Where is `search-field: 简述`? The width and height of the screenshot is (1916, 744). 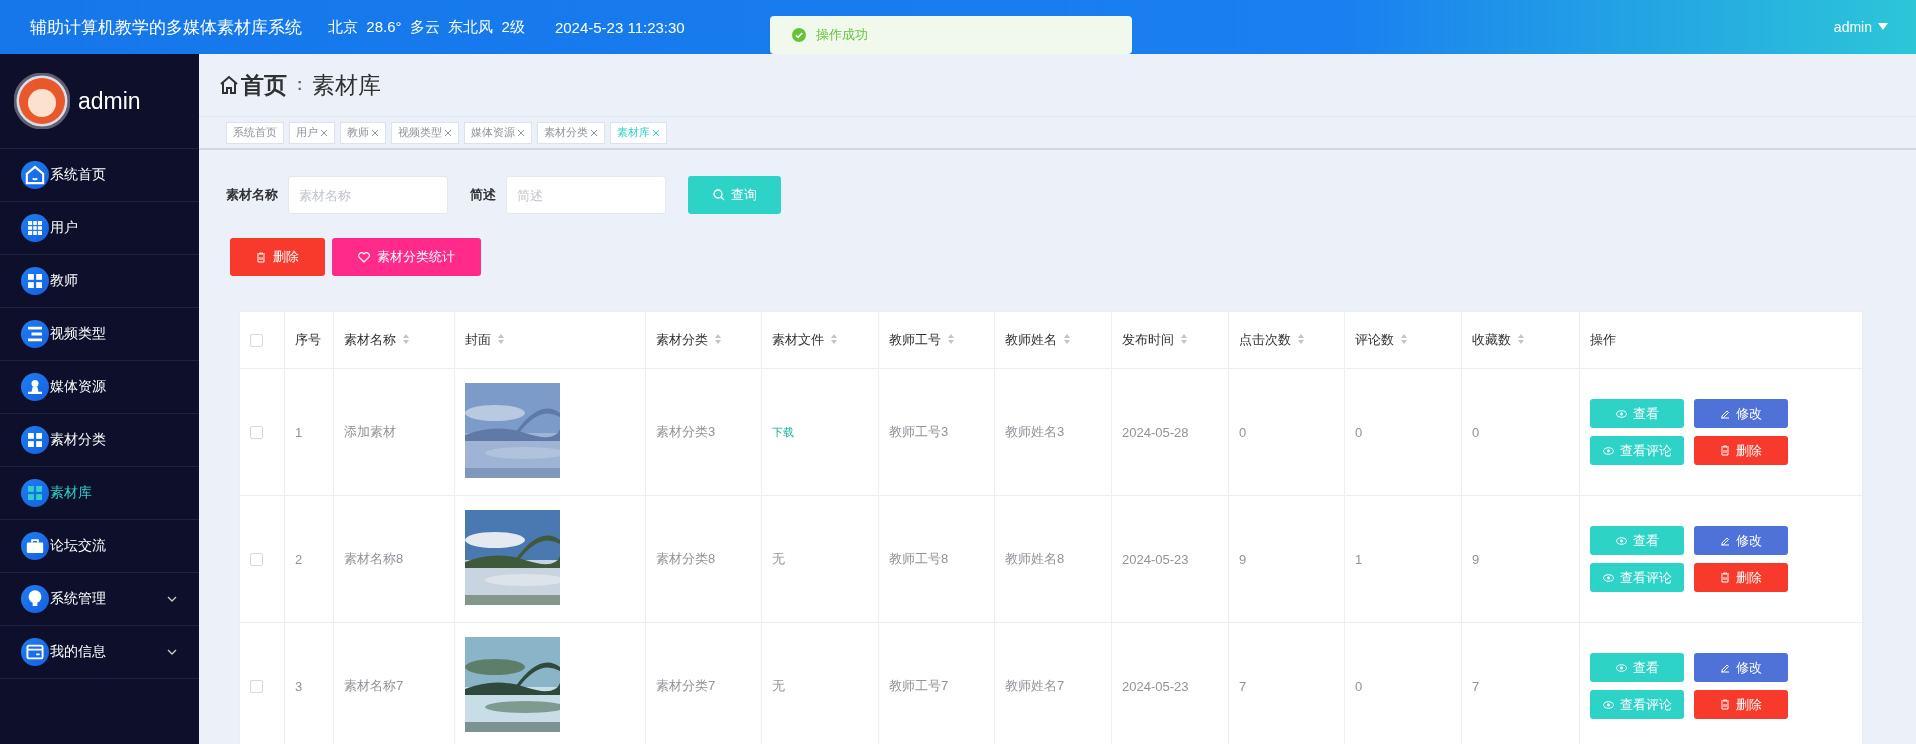
search-field: 简述 is located at coordinates (586, 195).